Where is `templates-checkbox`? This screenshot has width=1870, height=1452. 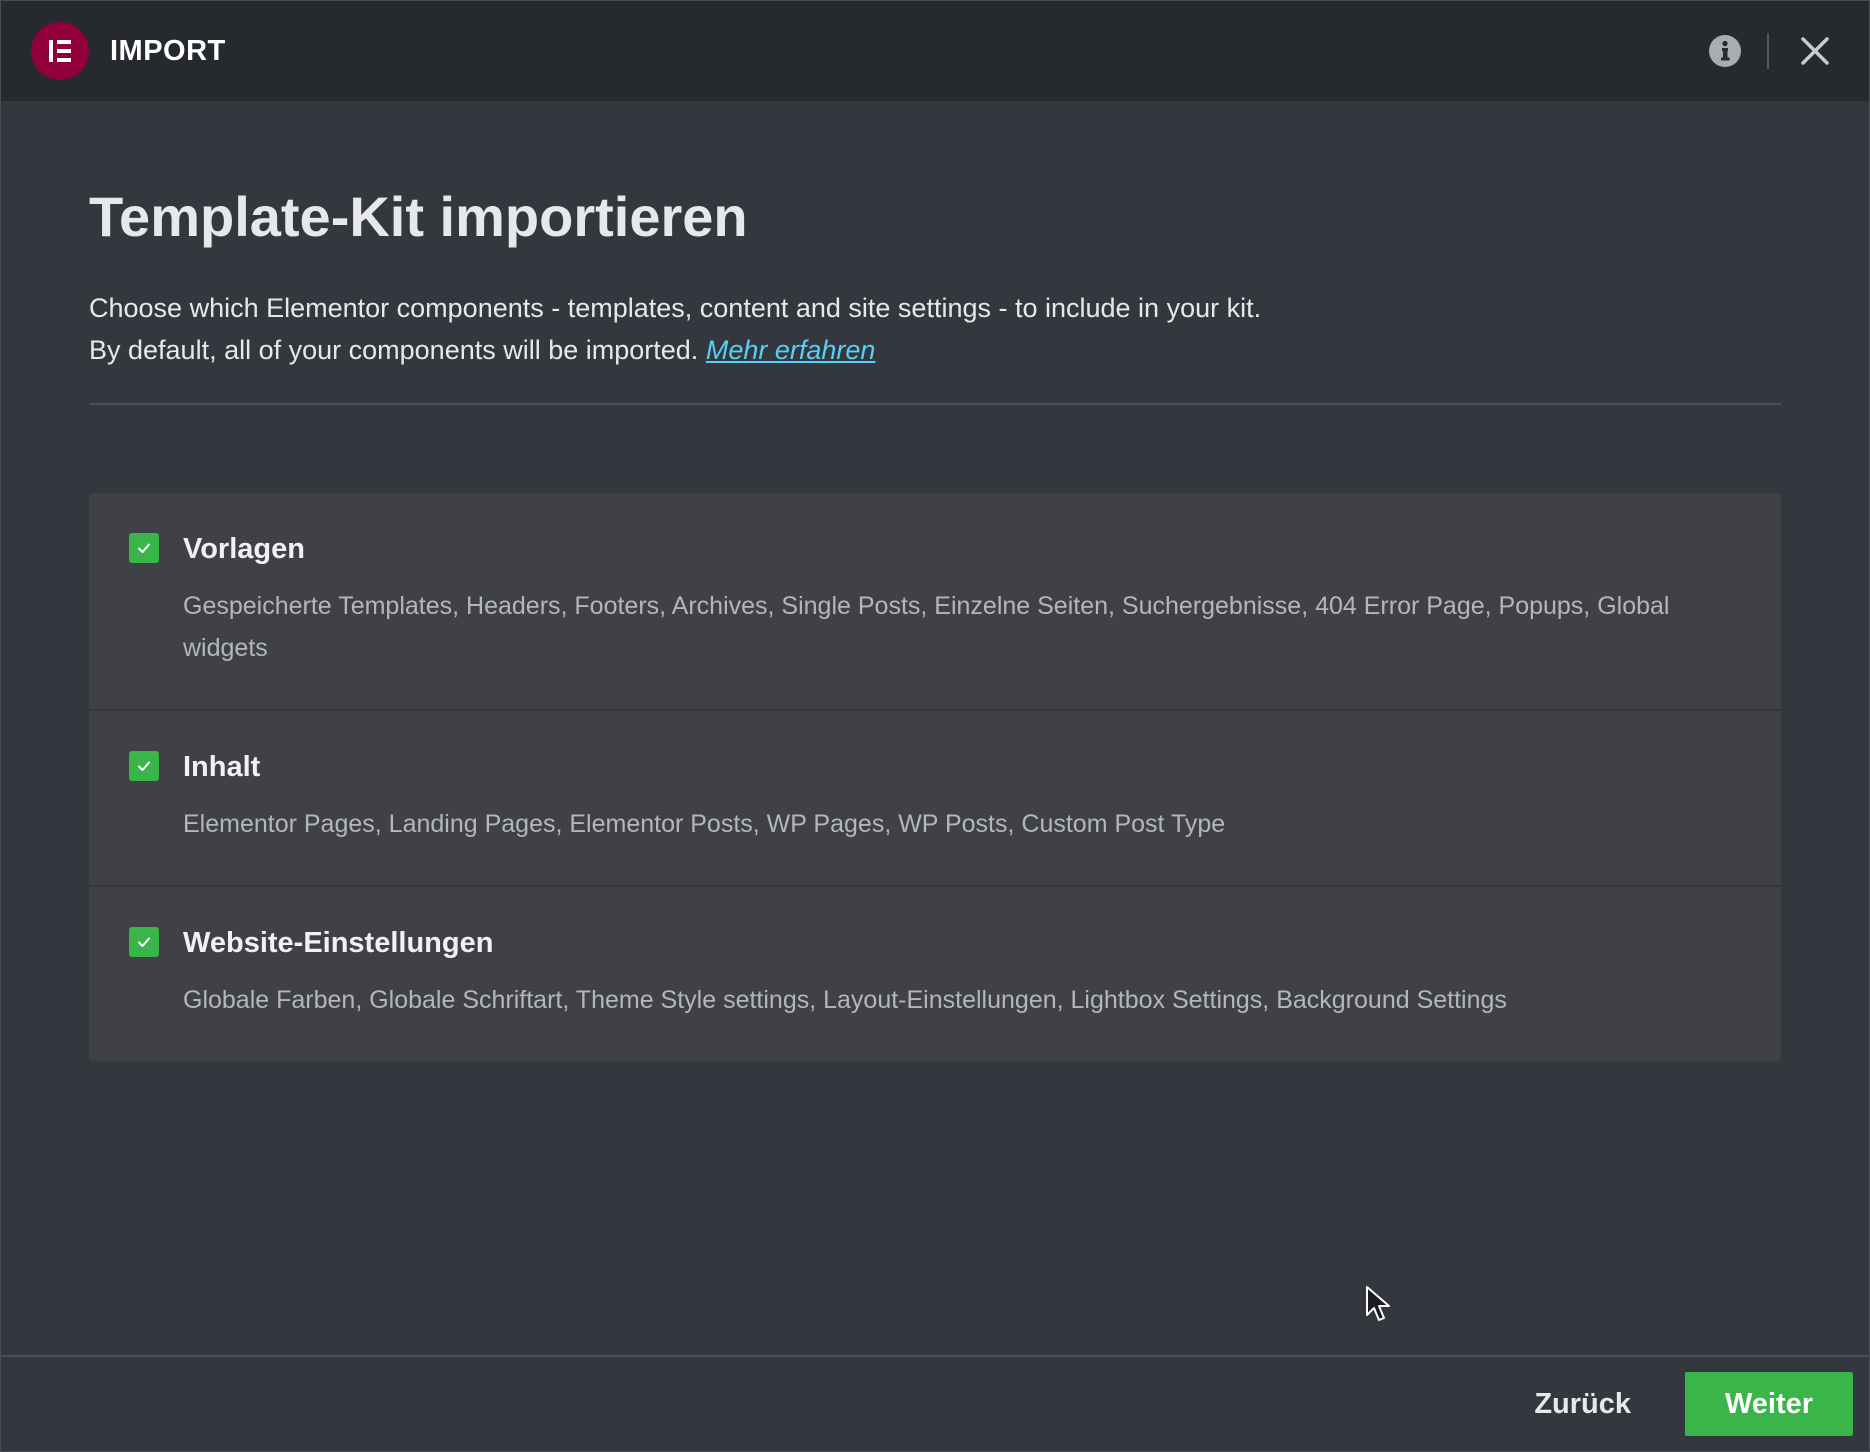
templates-checkbox is located at coordinates (144, 548).